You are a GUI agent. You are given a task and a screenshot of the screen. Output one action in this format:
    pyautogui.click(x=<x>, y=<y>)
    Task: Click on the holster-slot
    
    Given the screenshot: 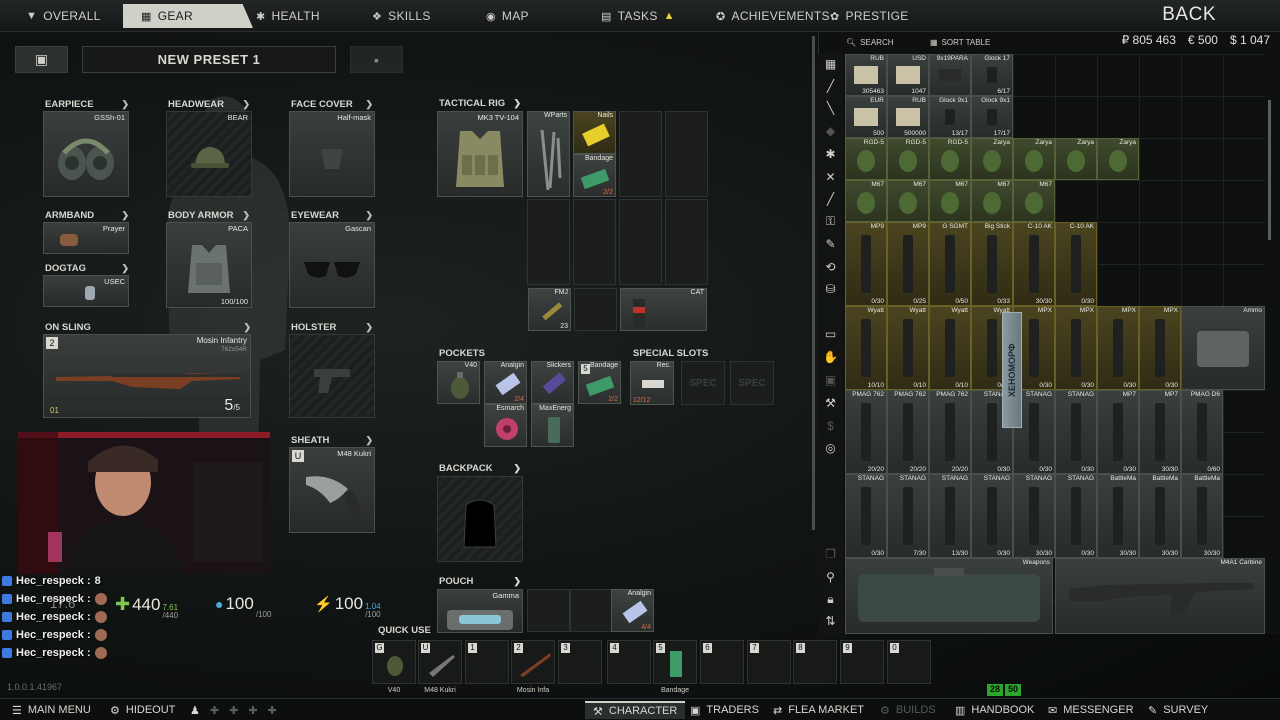 What is the action you would take?
    pyautogui.click(x=332, y=376)
    